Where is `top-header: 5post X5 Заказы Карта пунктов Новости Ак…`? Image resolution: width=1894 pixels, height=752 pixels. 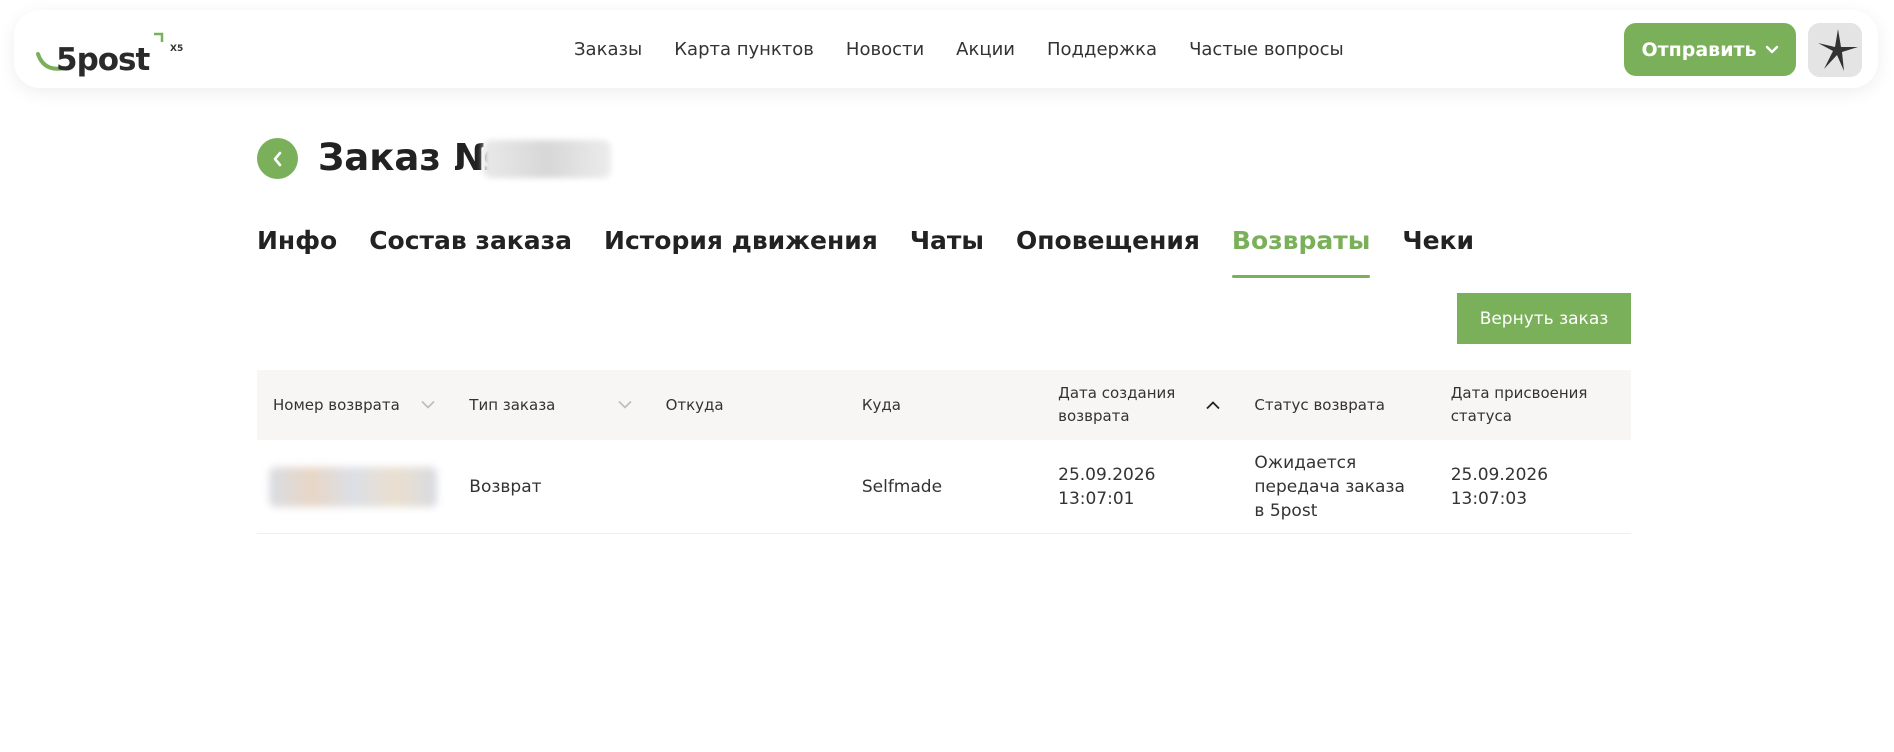
top-header: 5post X5 Заказы Карта пунктов Новости Ак… is located at coordinates (946, 49).